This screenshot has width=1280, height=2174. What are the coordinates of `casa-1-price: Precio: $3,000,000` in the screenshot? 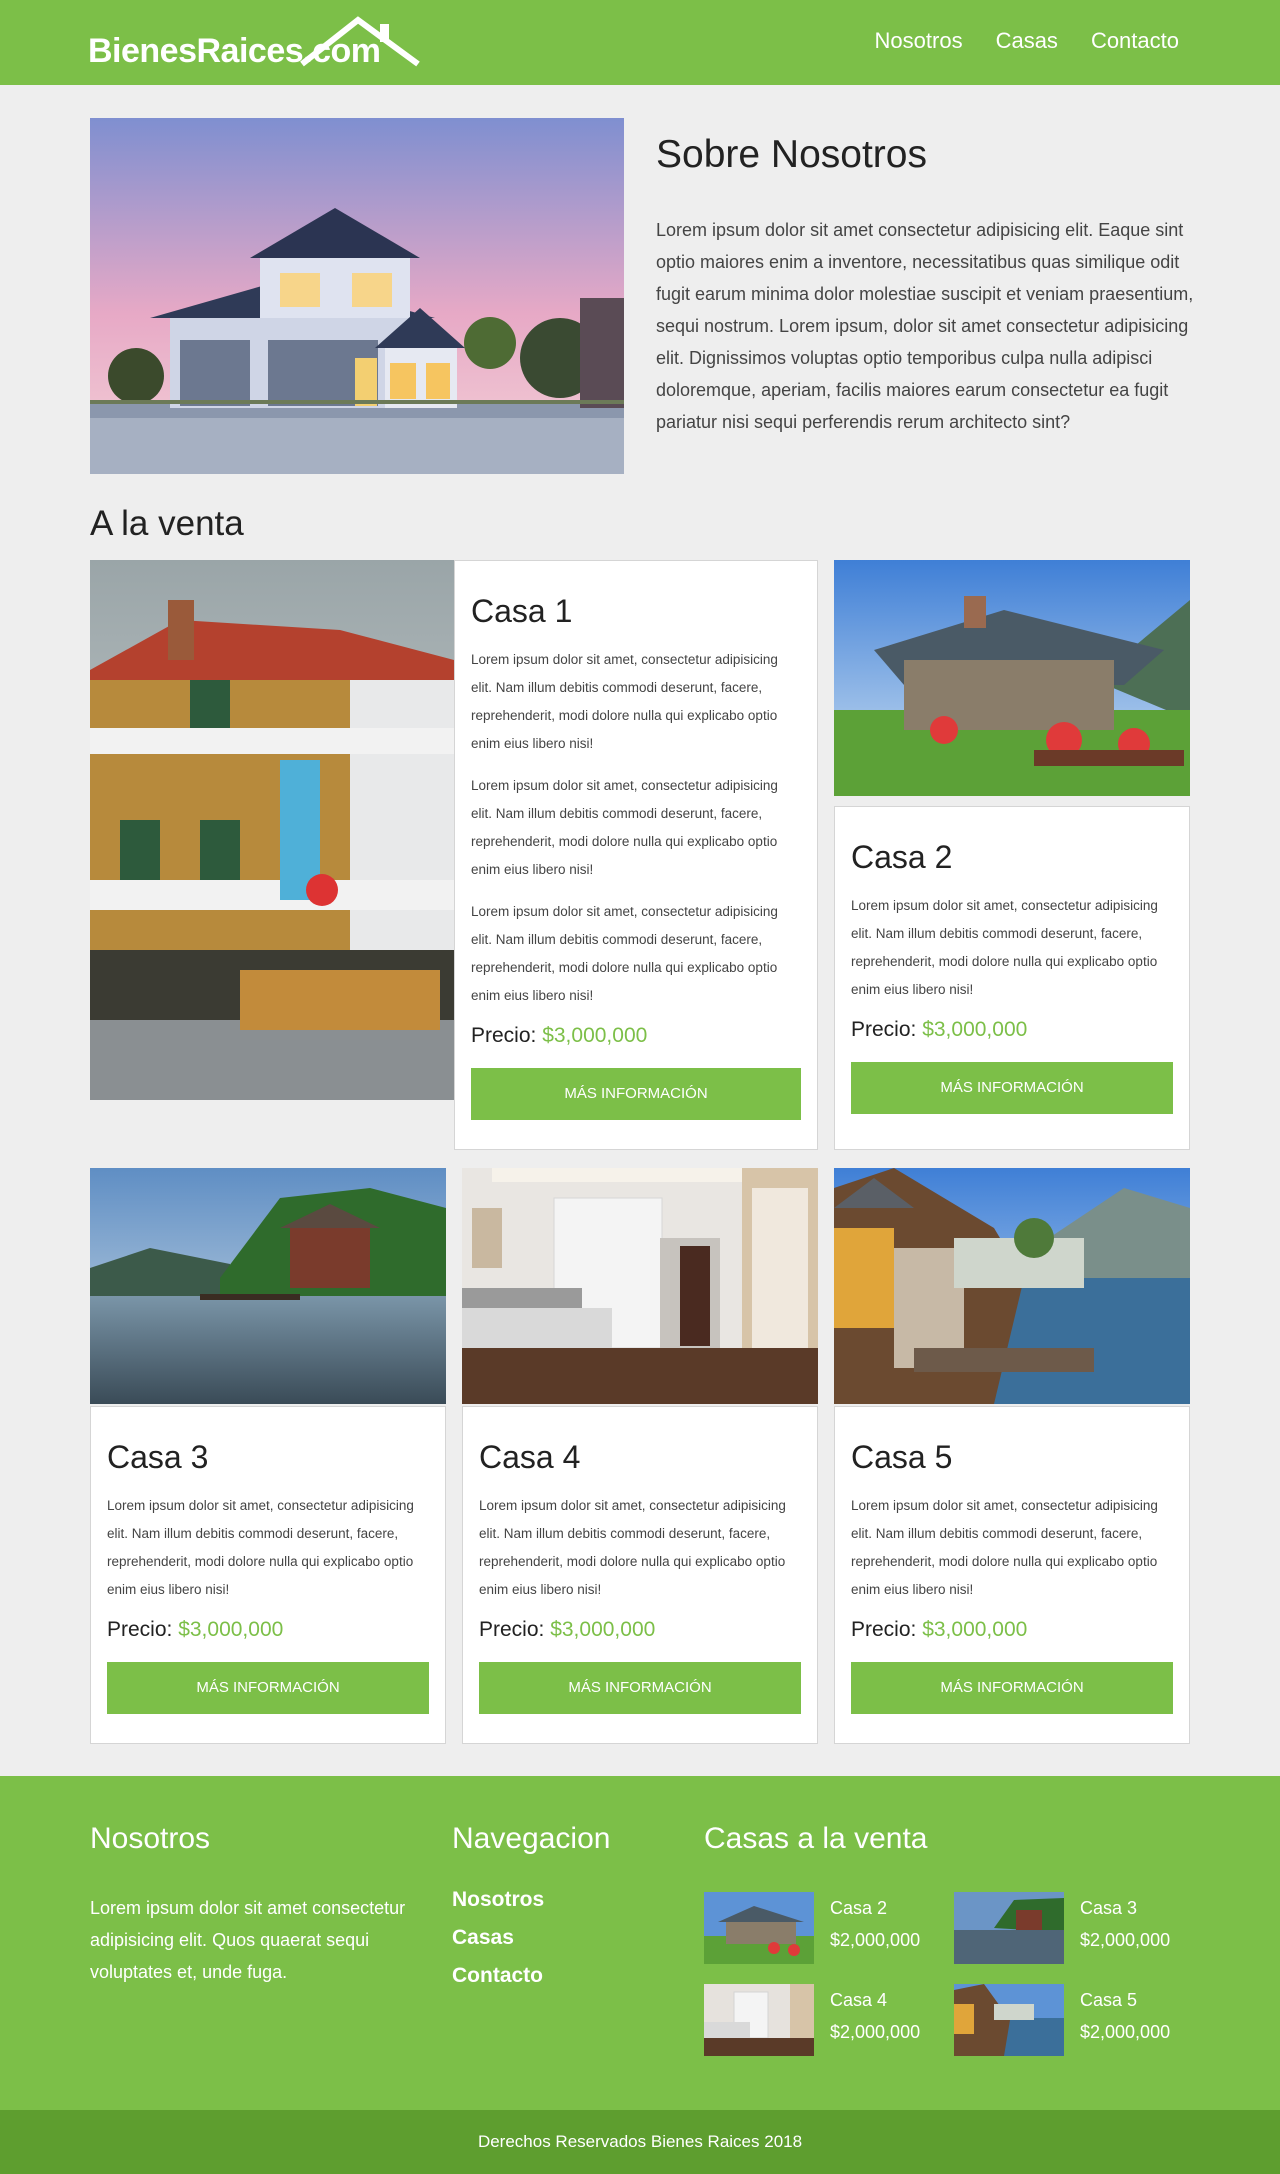 It's located at (559, 1035).